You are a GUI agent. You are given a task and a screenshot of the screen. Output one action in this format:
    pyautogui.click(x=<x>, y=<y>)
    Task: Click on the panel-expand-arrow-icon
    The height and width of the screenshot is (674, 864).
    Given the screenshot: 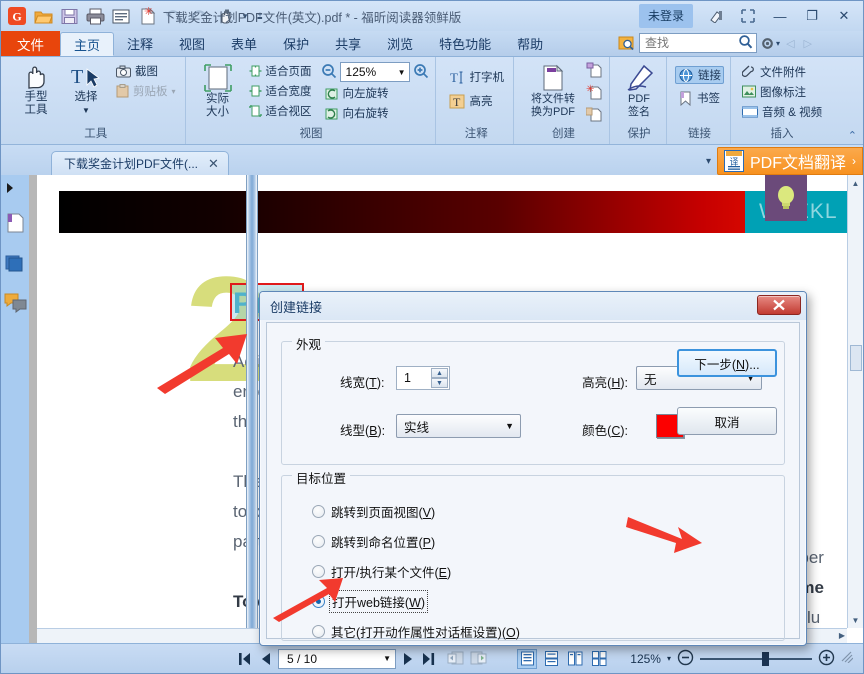 What is the action you would take?
    pyautogui.click(x=15, y=188)
    